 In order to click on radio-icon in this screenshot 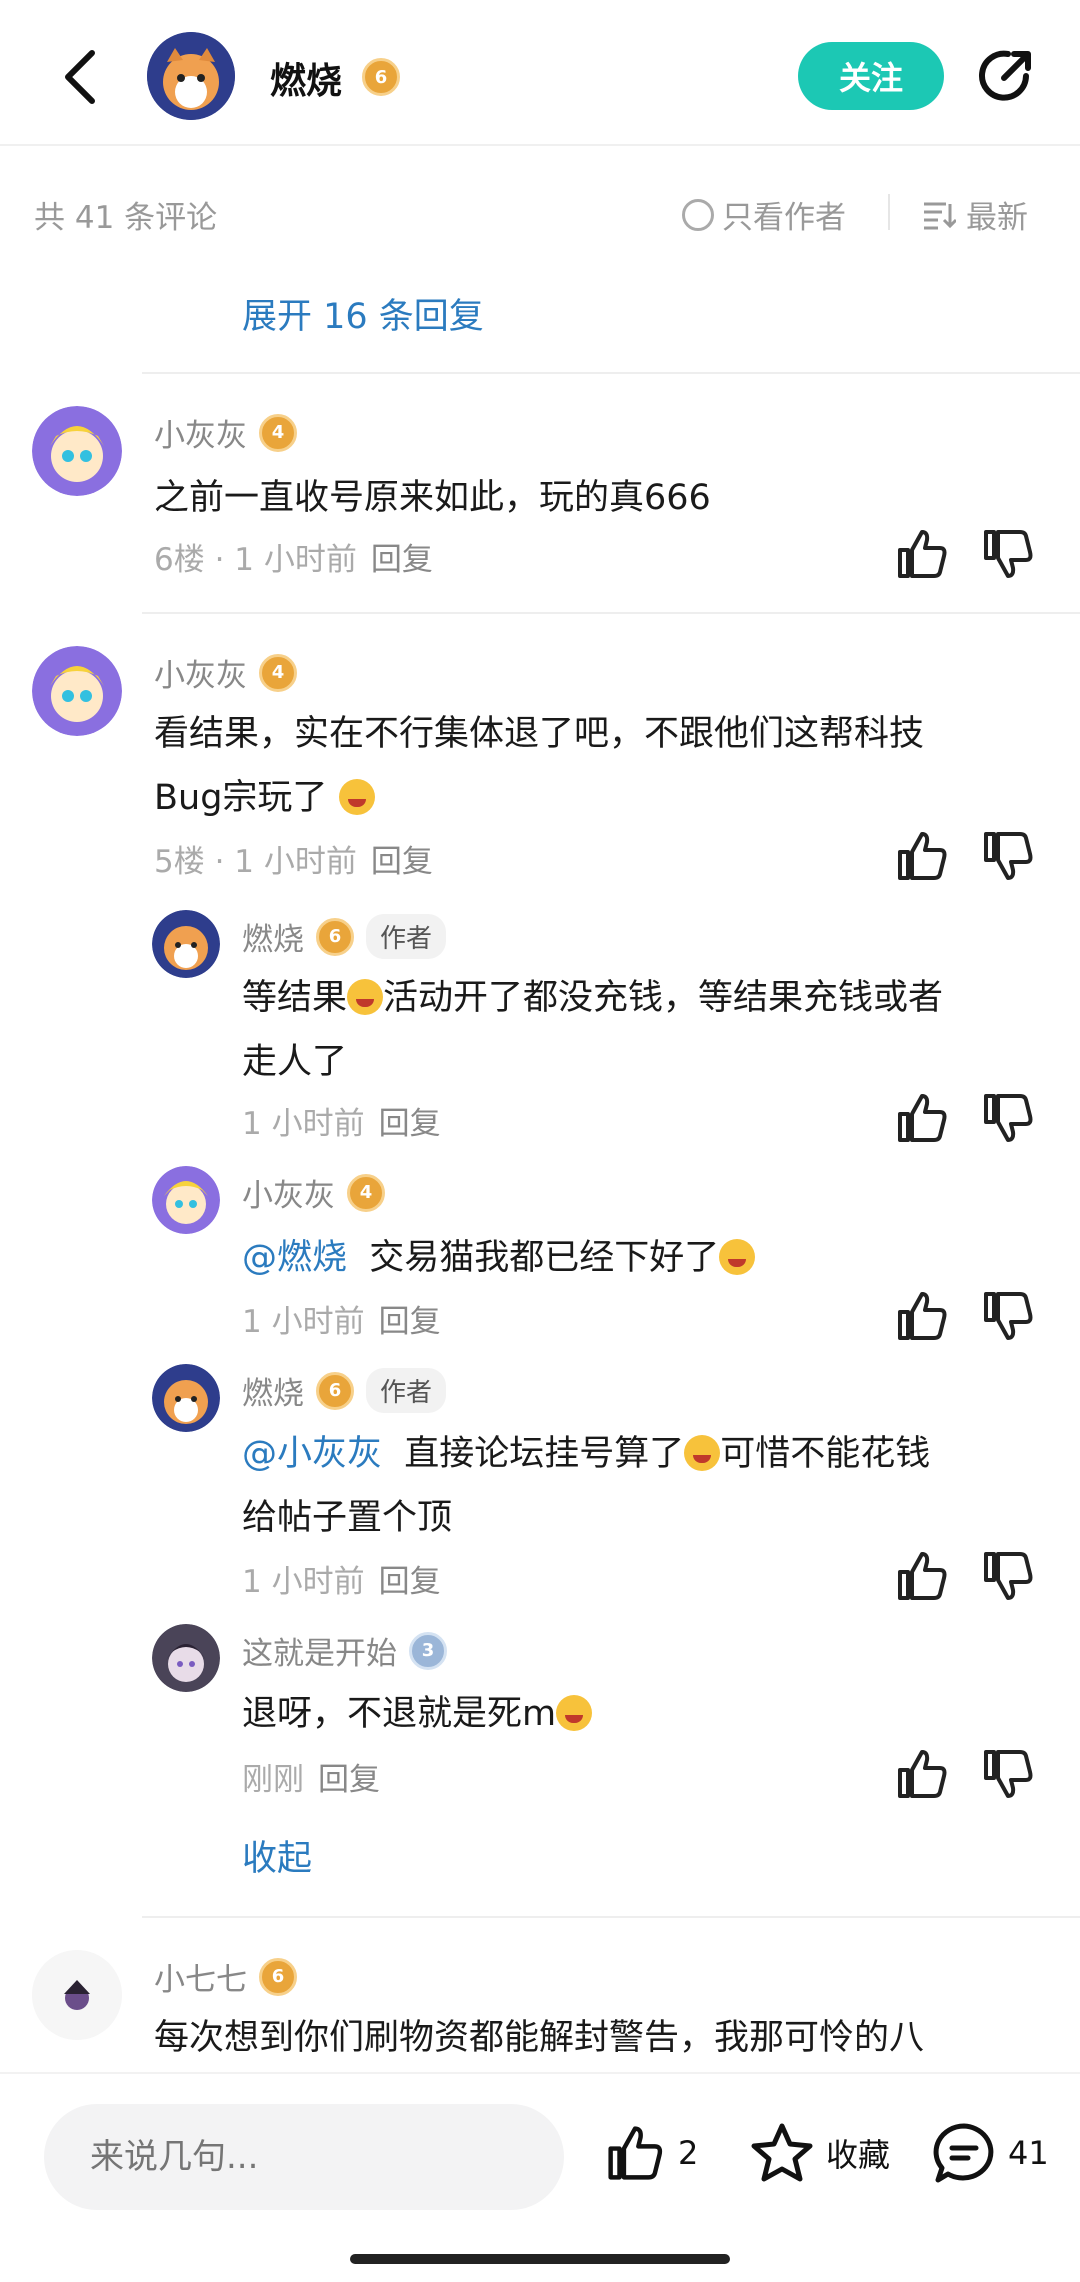, I will do `click(698, 214)`.